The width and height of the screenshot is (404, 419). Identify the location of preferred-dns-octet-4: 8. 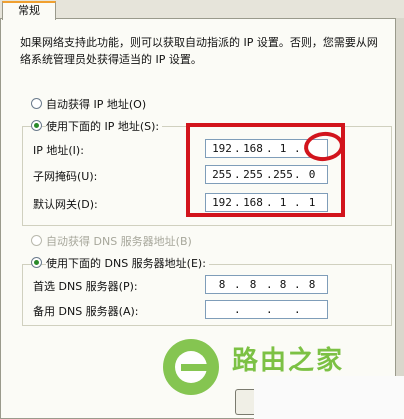
(312, 284).